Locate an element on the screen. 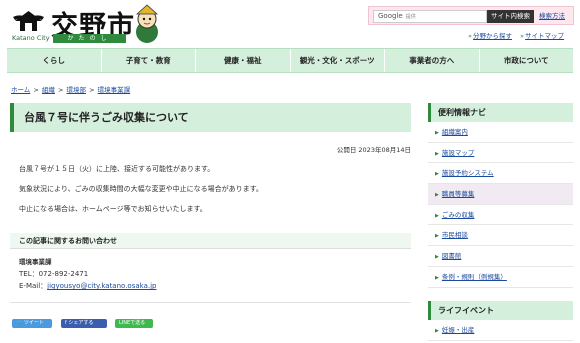 The height and width of the screenshot is (343, 580). published-date: 公開日 2023年08月14日 is located at coordinates (373, 150).